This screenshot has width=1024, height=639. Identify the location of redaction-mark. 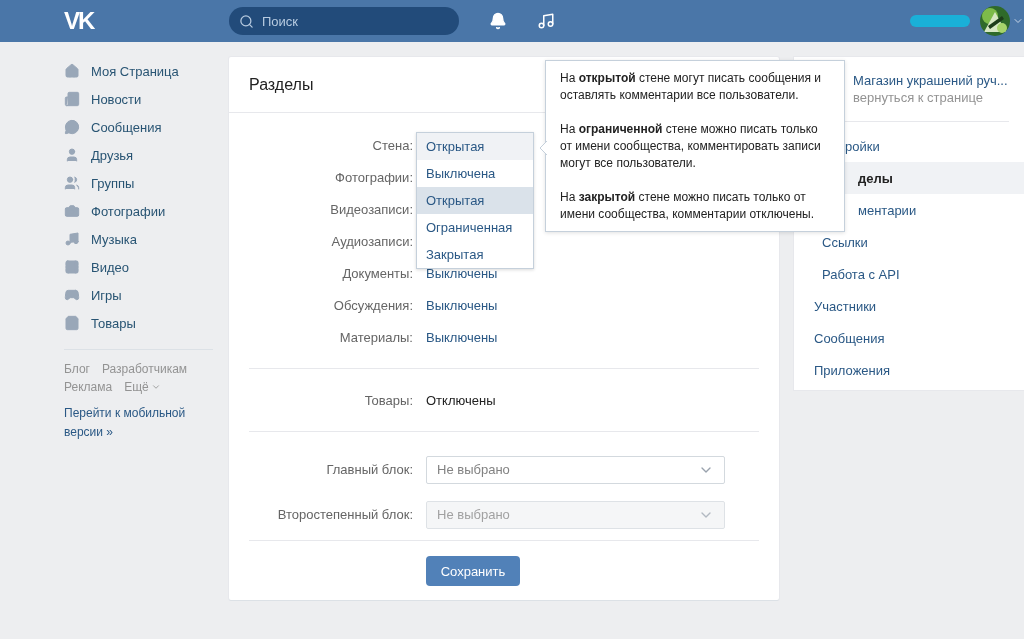
(940, 21).